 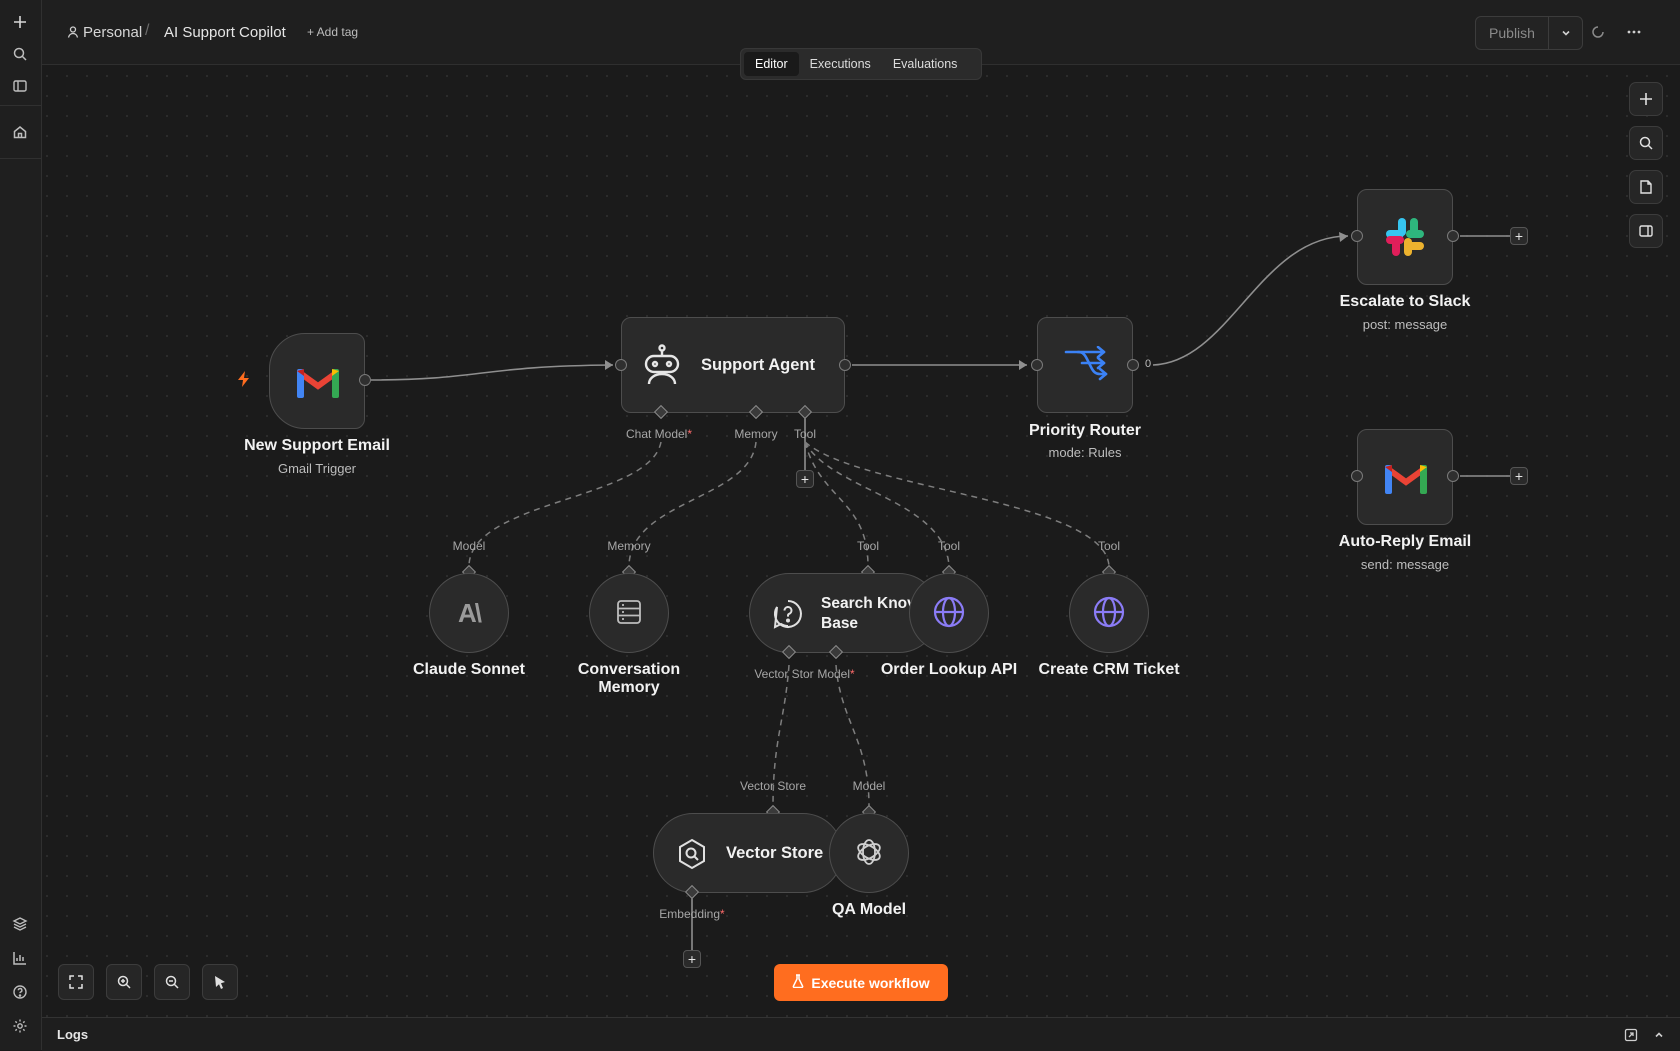 I want to click on node-support-agent: Support Agent, so click(x=733, y=365).